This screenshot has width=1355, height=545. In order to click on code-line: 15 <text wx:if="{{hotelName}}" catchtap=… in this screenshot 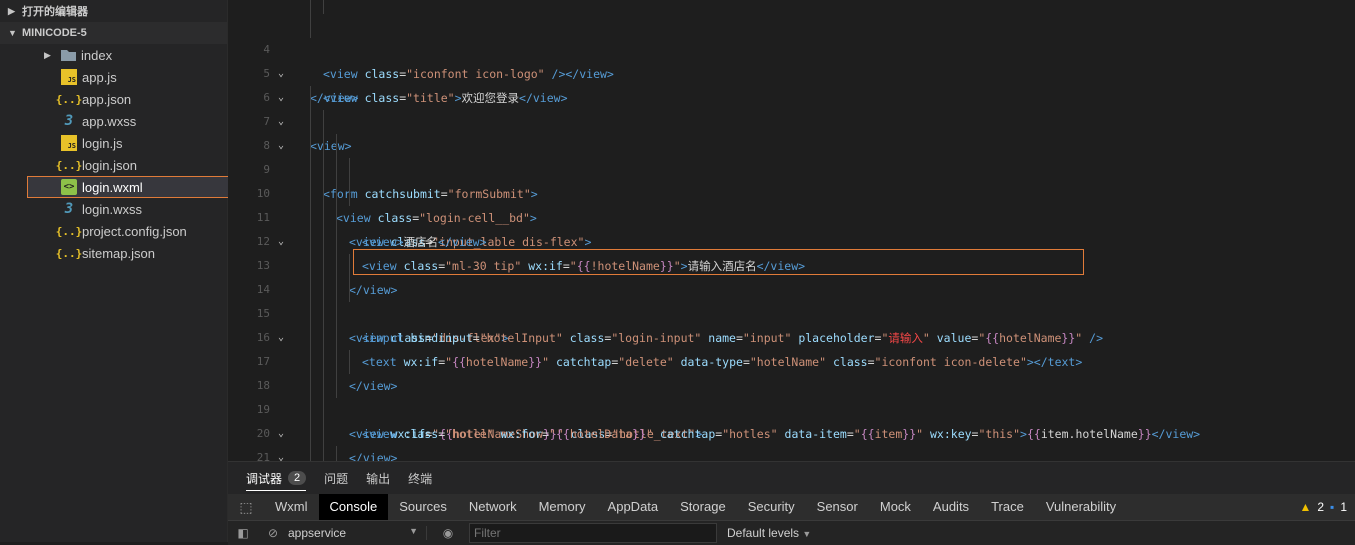, I will do `click(791, 323)`.